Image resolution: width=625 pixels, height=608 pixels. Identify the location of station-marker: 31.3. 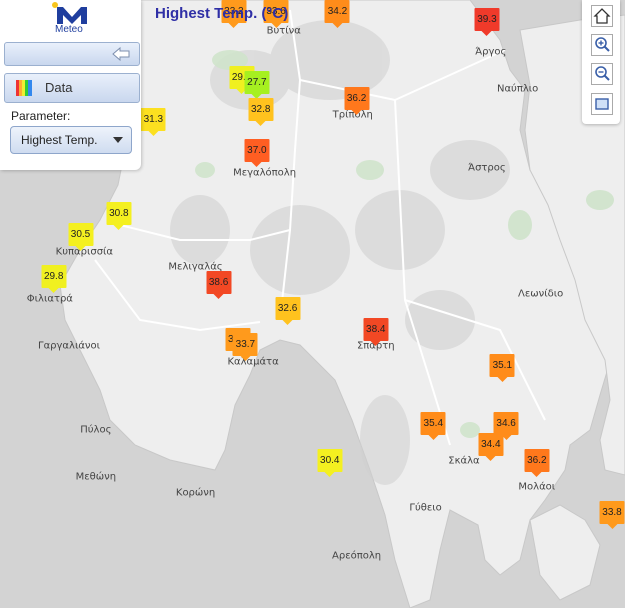
(153, 122).